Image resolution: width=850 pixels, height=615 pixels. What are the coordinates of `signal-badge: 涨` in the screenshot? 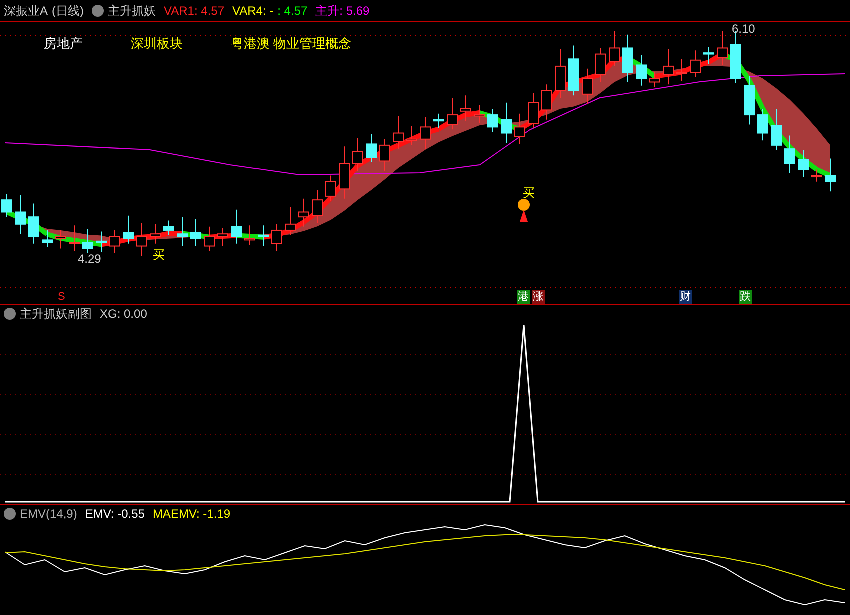 It's located at (538, 297).